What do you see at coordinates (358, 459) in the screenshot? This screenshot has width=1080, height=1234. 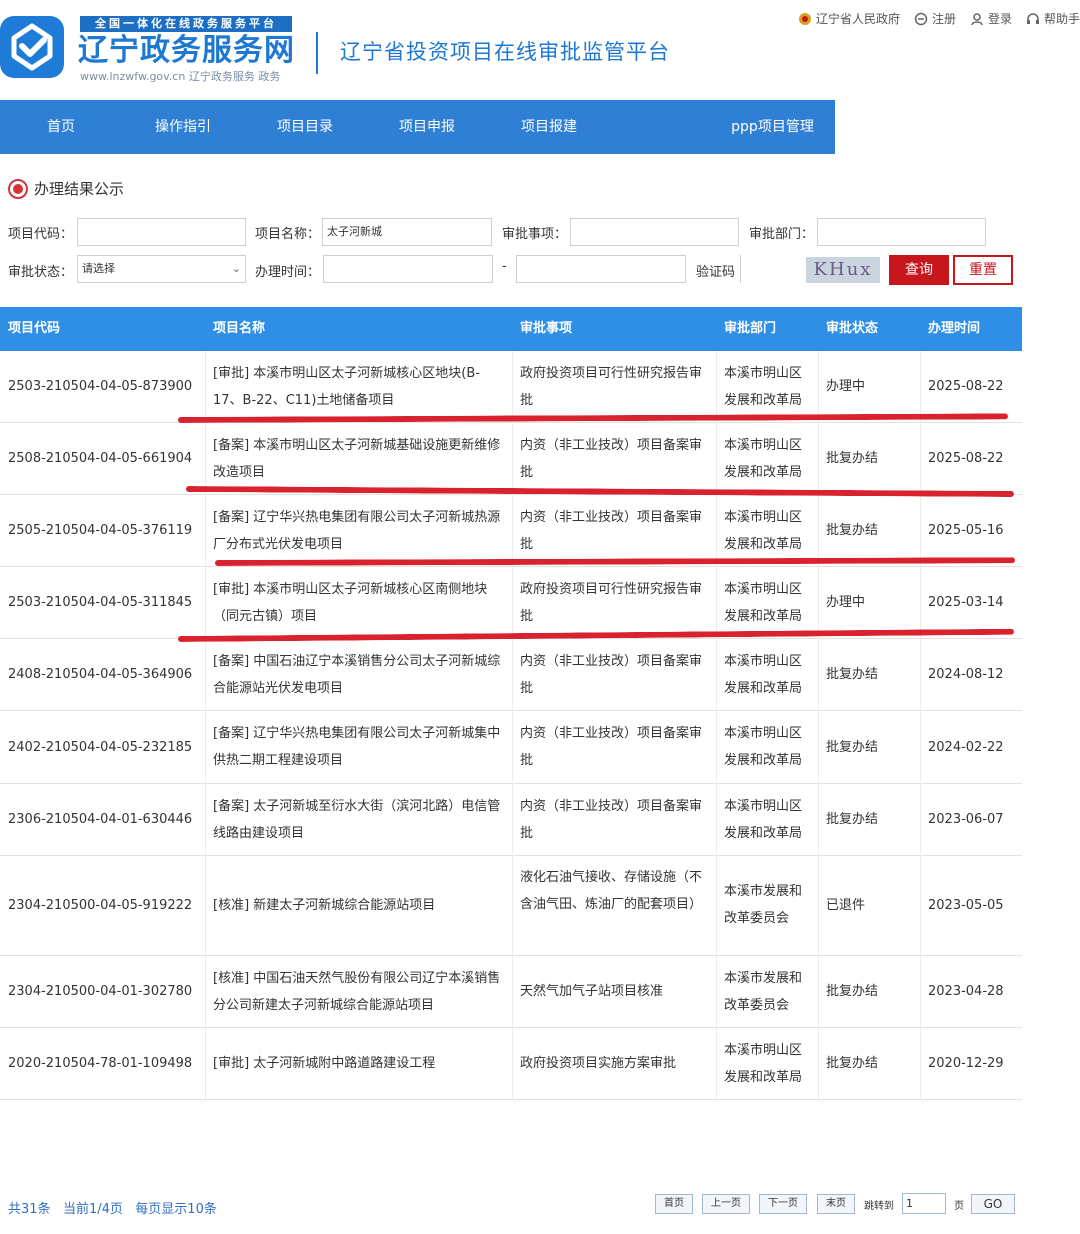 I see `cell-name: [备案] 本溪市明山区太子河新城基础设施更新维修改造项目` at bounding box center [358, 459].